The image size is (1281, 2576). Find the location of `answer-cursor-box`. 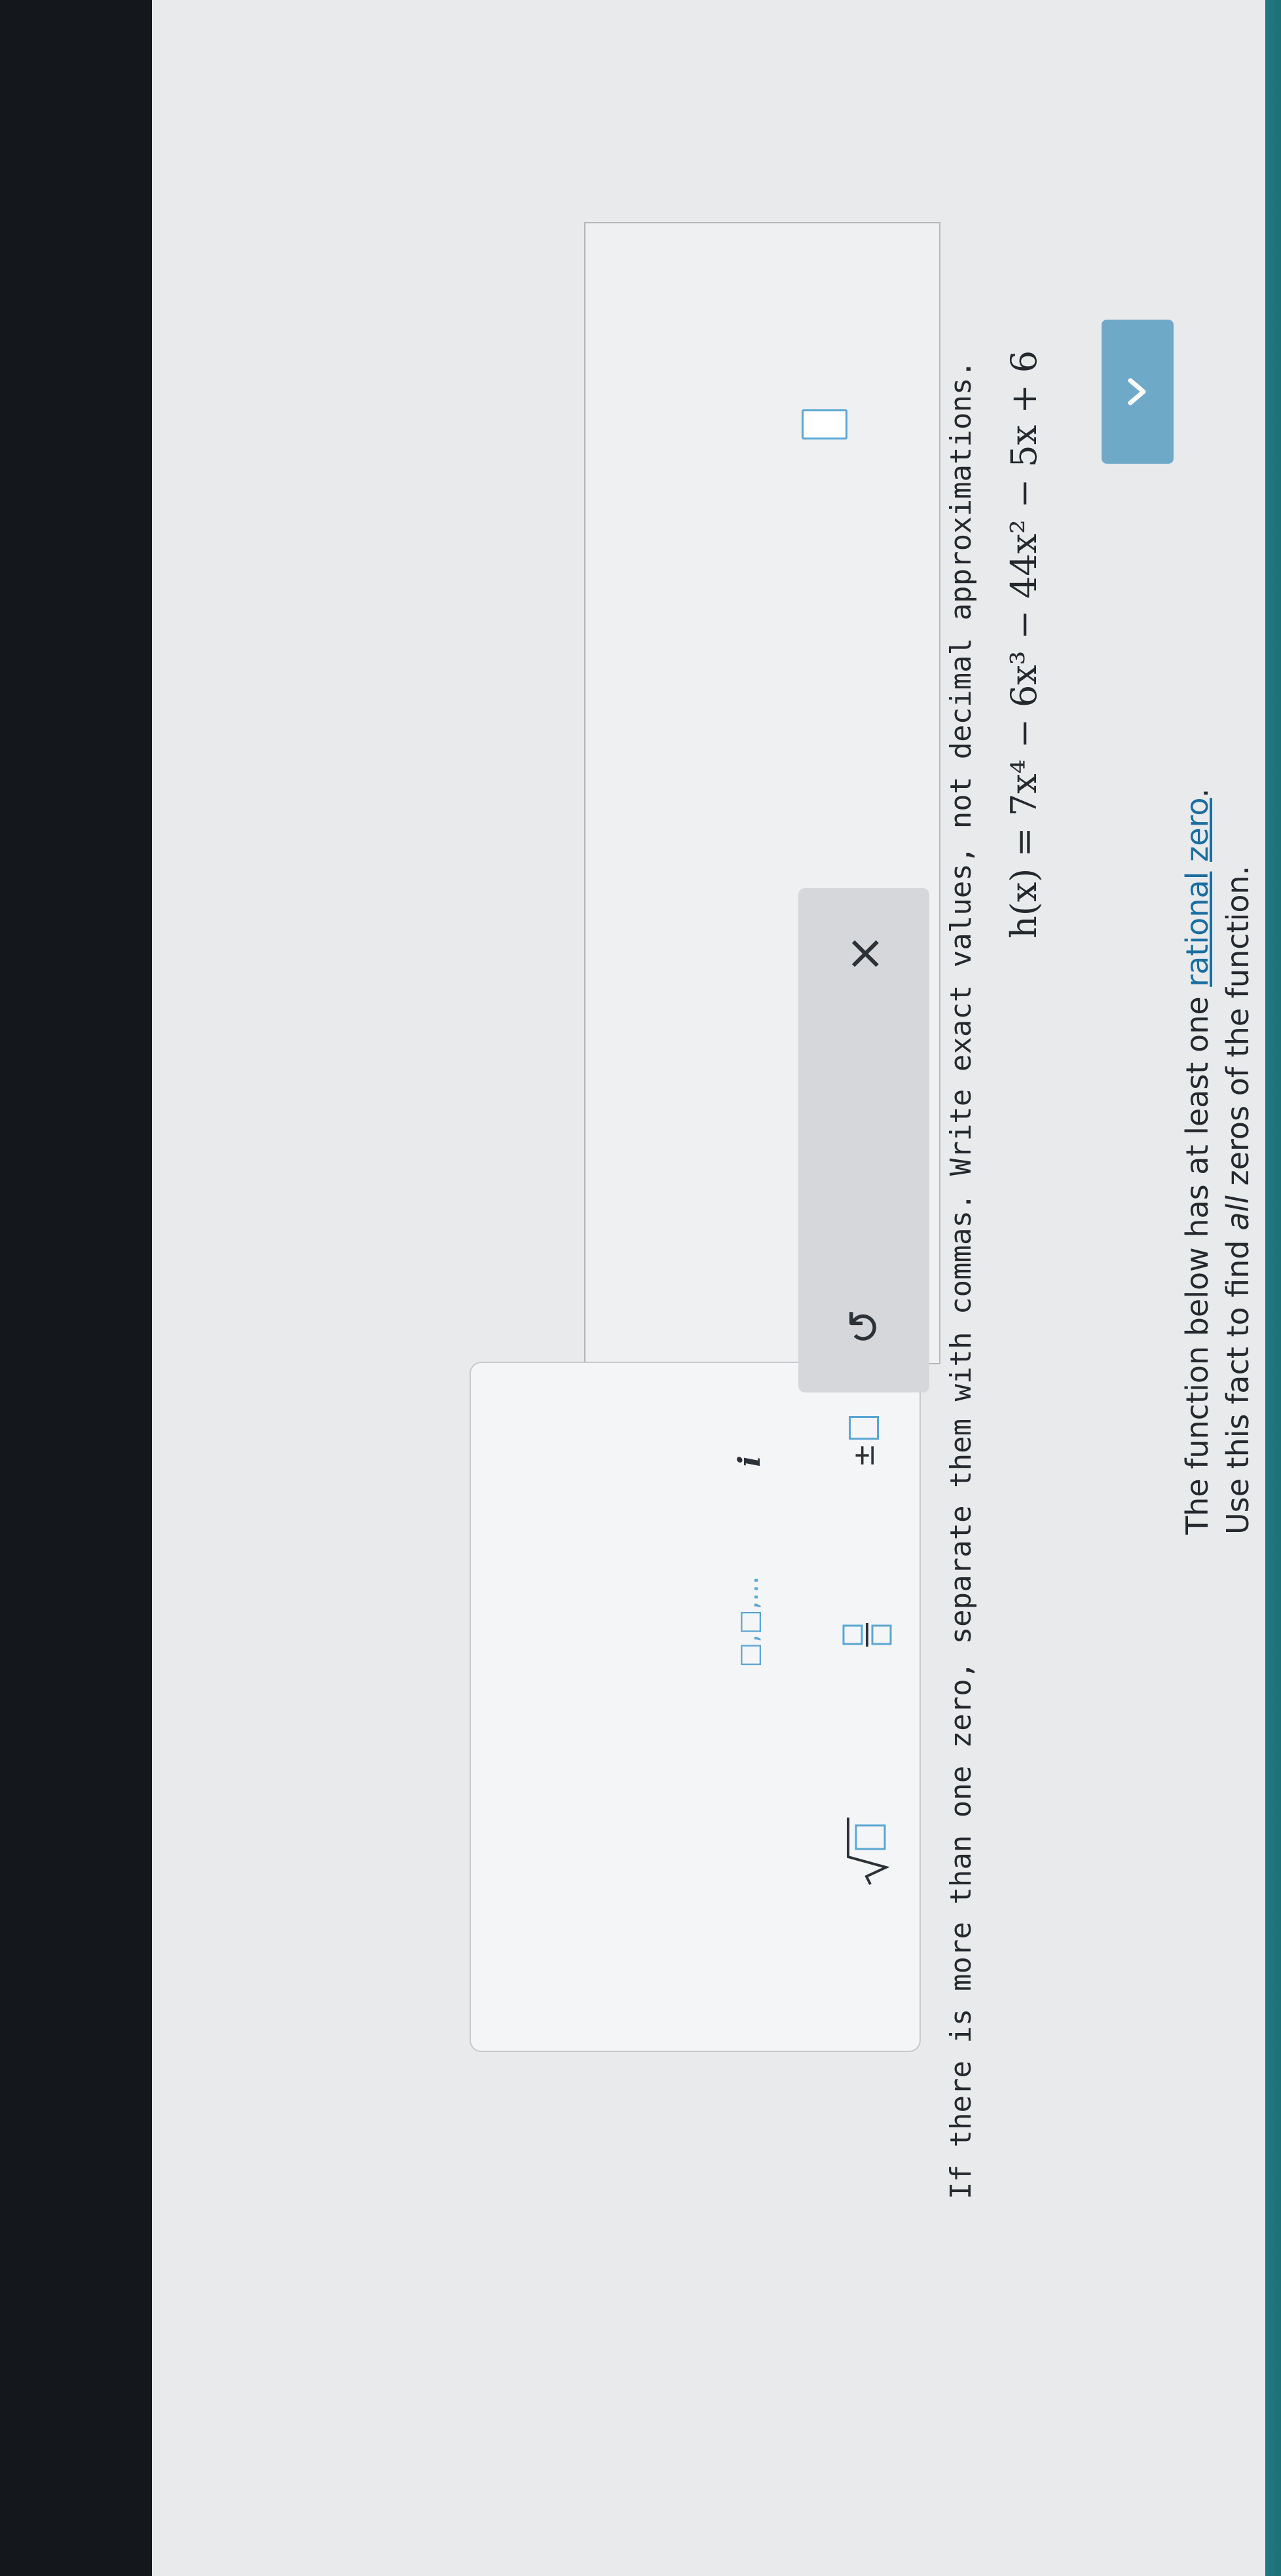

answer-cursor-box is located at coordinates (824, 424).